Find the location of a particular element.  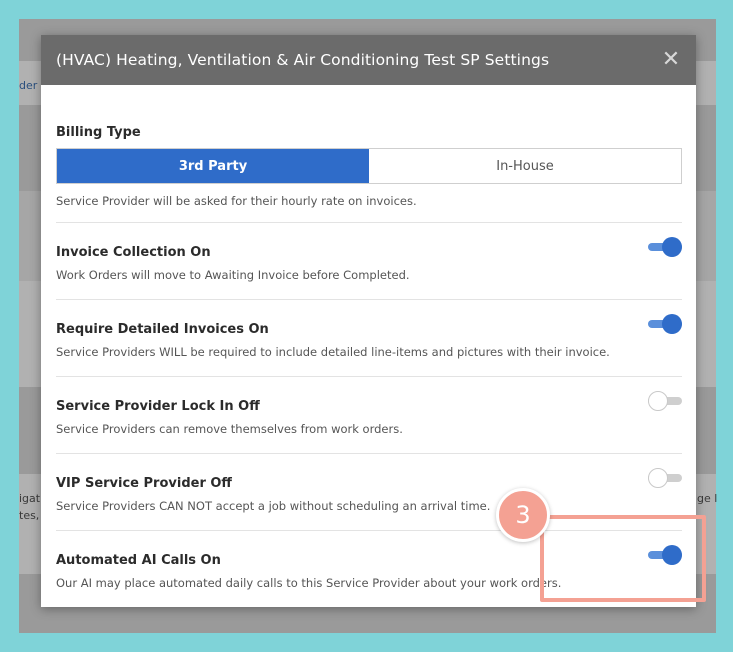

background-text-fragment: igat is located at coordinates (30, 498).